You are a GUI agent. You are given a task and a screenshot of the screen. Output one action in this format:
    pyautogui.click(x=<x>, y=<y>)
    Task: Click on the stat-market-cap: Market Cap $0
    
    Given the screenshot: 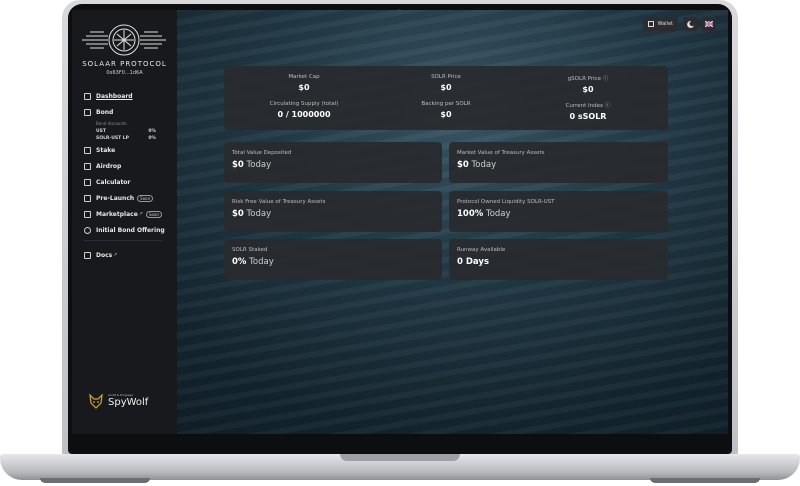 What is the action you would take?
    pyautogui.click(x=304, y=83)
    